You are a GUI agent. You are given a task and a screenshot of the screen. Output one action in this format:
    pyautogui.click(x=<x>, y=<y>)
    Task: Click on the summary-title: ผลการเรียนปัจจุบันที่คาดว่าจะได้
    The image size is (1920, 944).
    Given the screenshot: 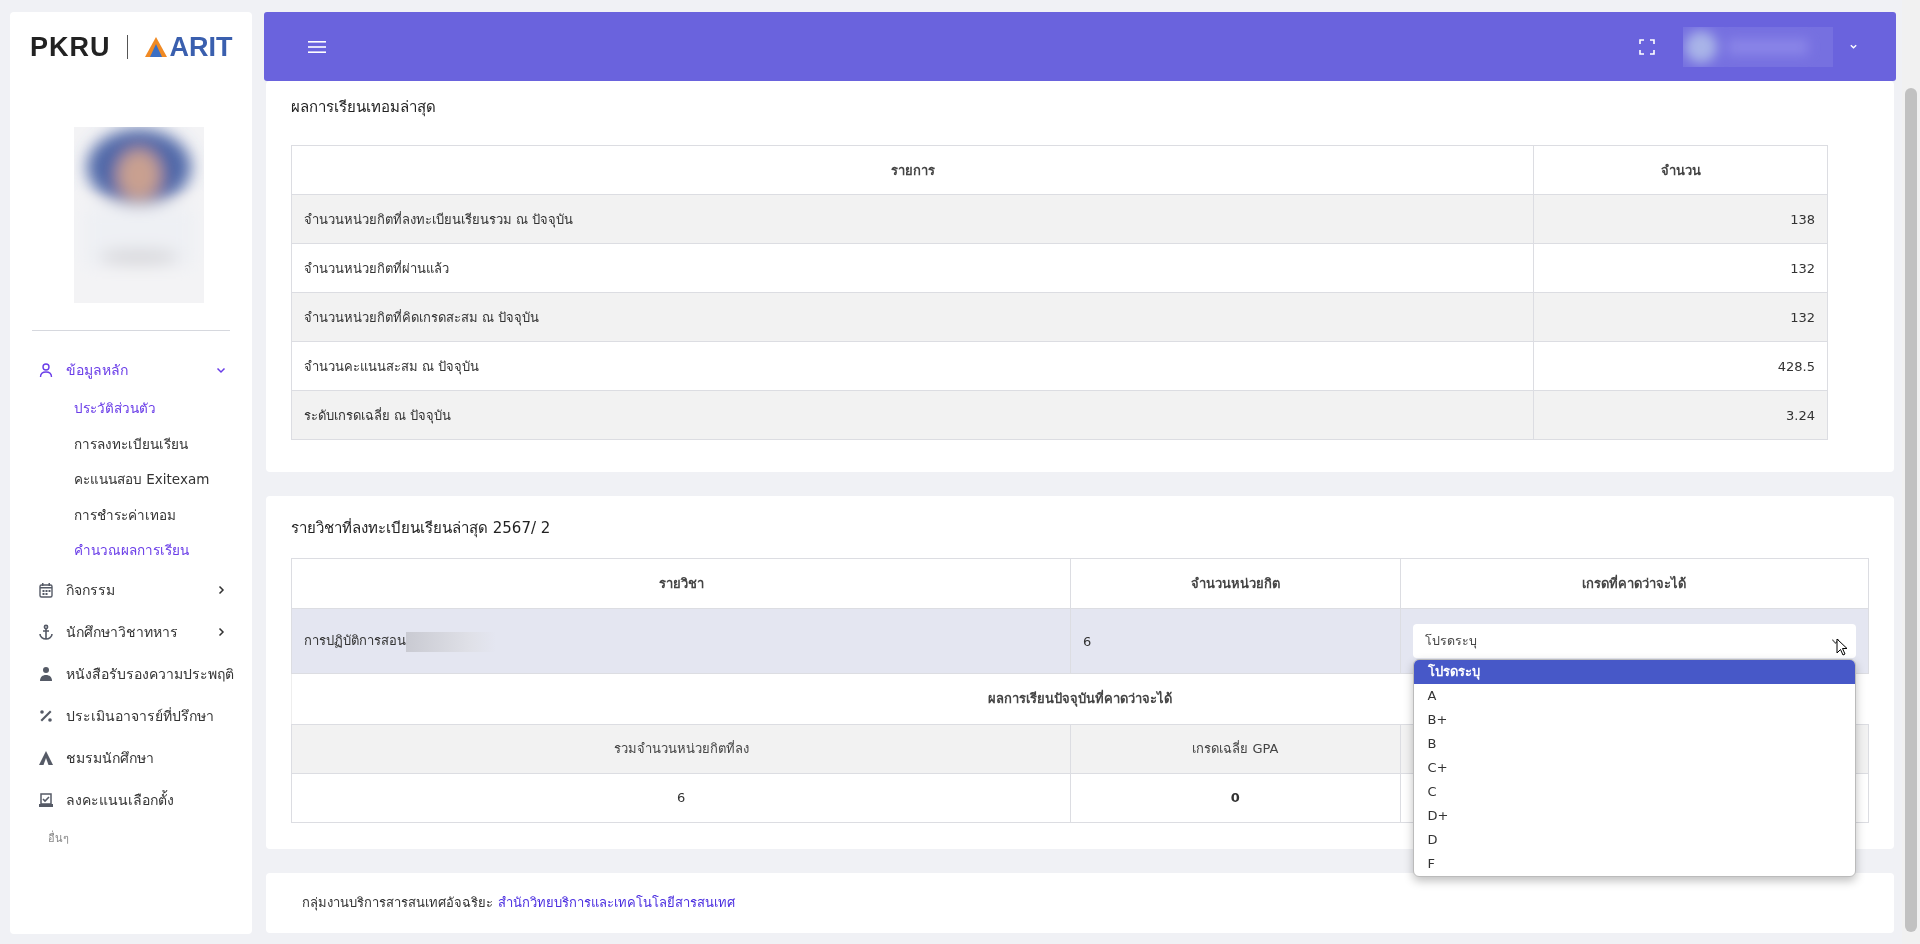 What is the action you would take?
    pyautogui.click(x=1080, y=699)
    